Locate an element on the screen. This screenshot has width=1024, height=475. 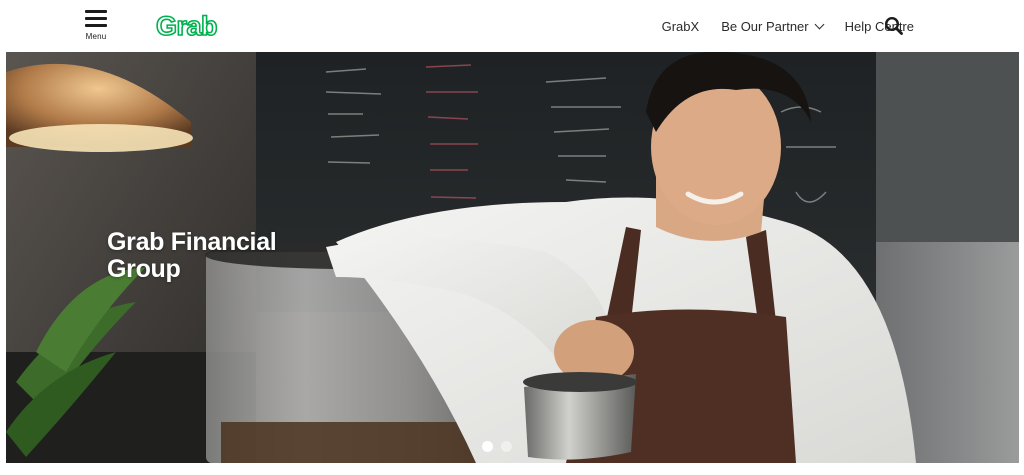
carousel-dots is located at coordinates (497, 446).